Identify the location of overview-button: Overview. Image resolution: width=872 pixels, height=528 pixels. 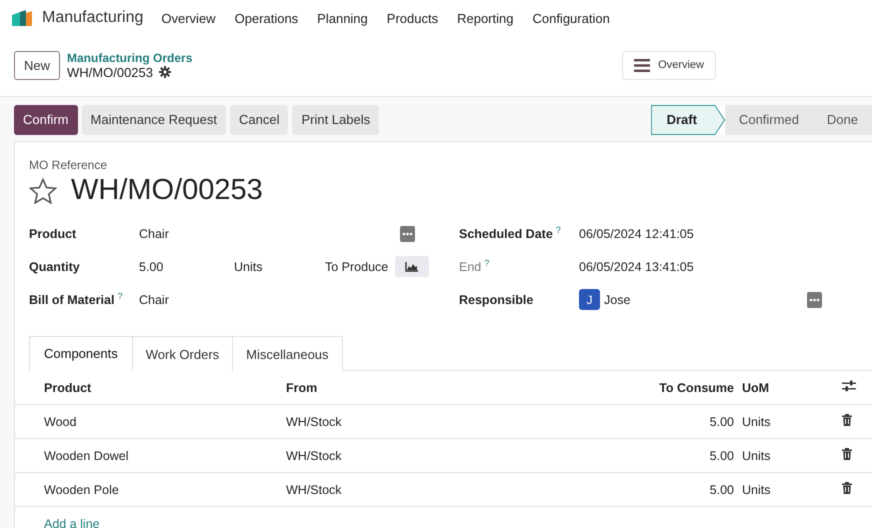
(669, 65).